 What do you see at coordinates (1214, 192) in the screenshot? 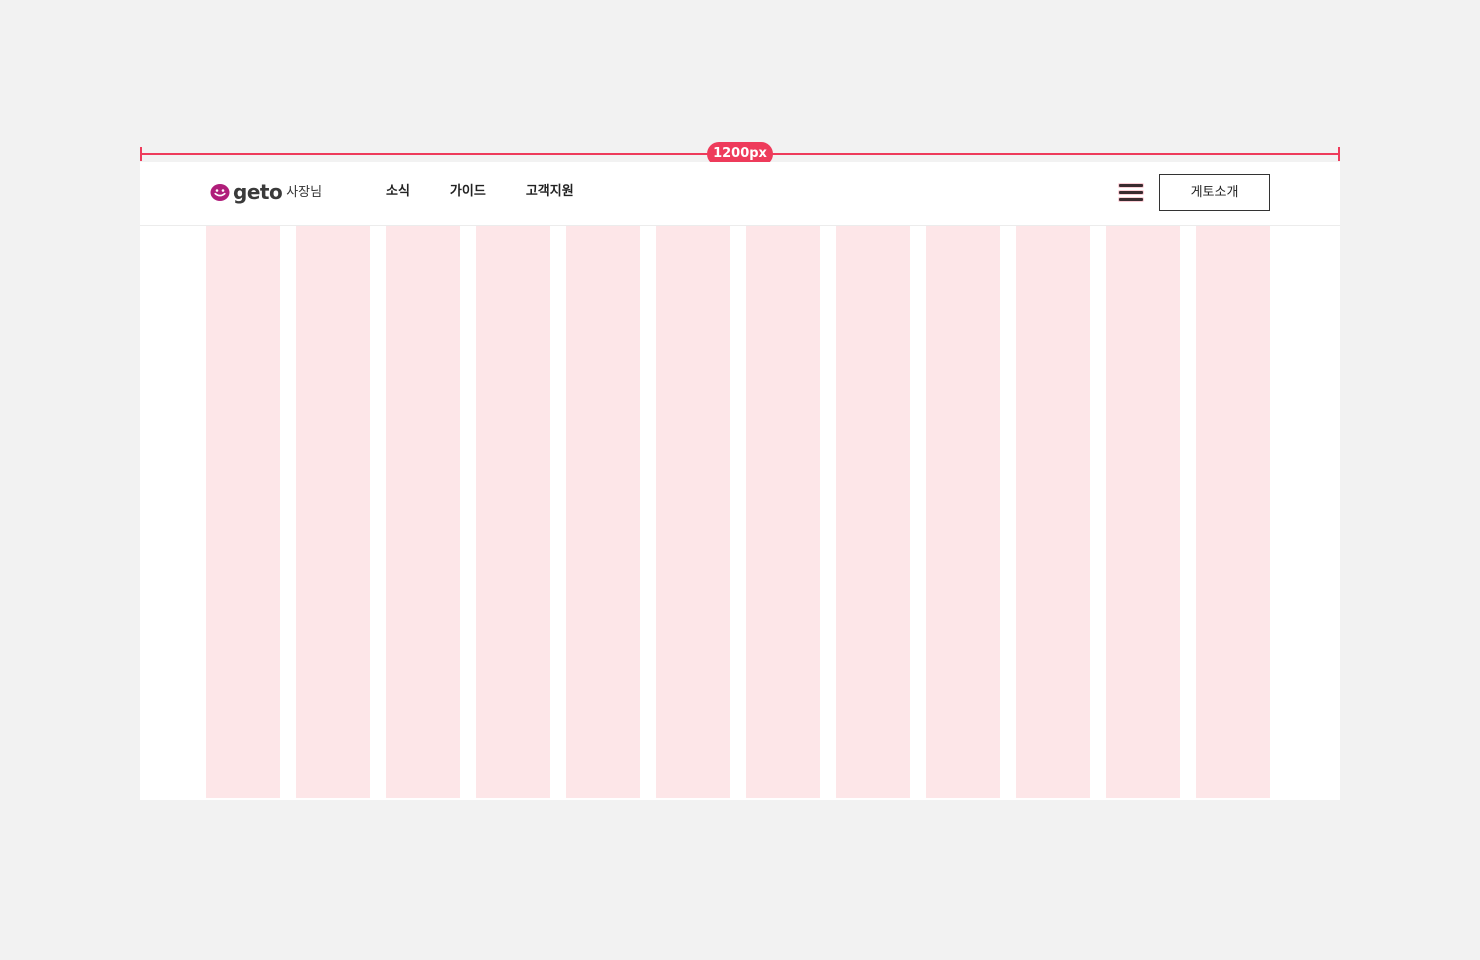
I see `intro-button: 게토소개` at bounding box center [1214, 192].